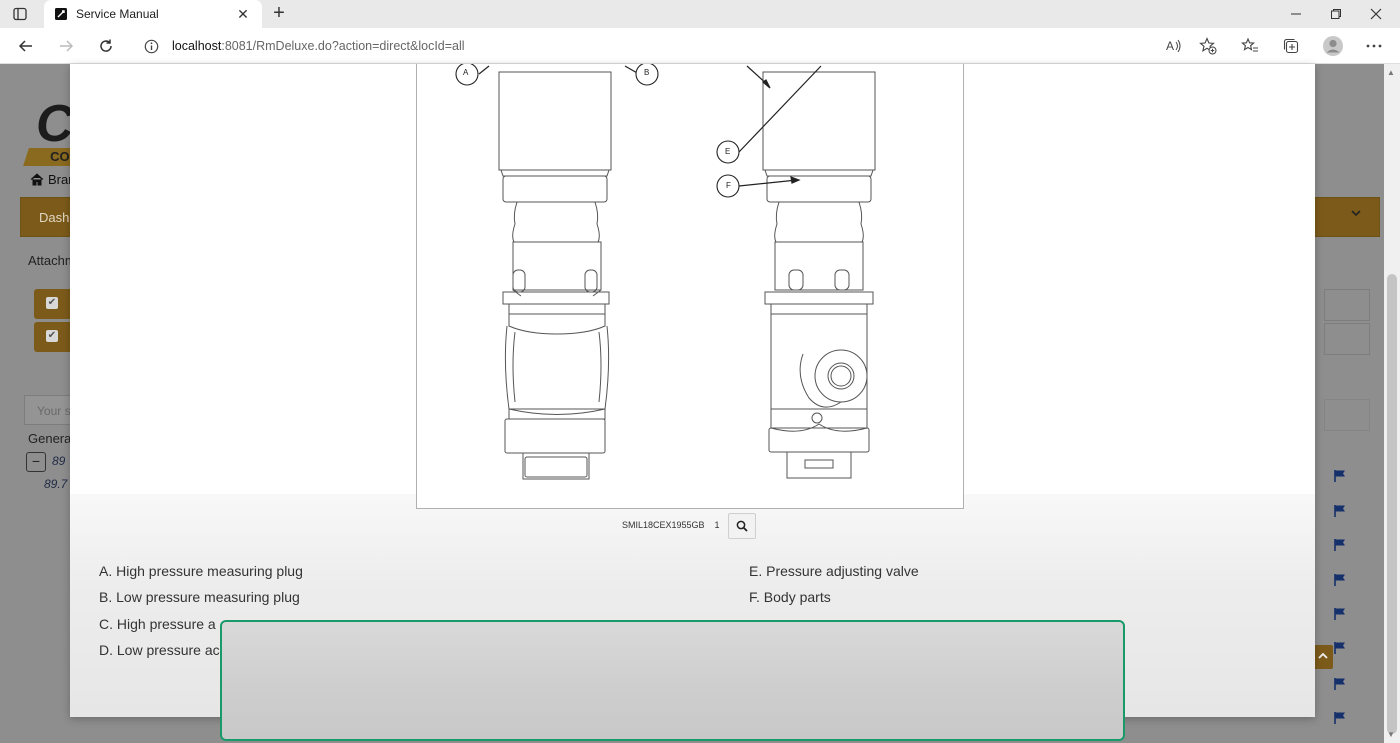 Image resolution: width=1400 pixels, height=743 pixels. What do you see at coordinates (1392, 504) in the screenshot?
I see `scrollbar-thumb` at bounding box center [1392, 504].